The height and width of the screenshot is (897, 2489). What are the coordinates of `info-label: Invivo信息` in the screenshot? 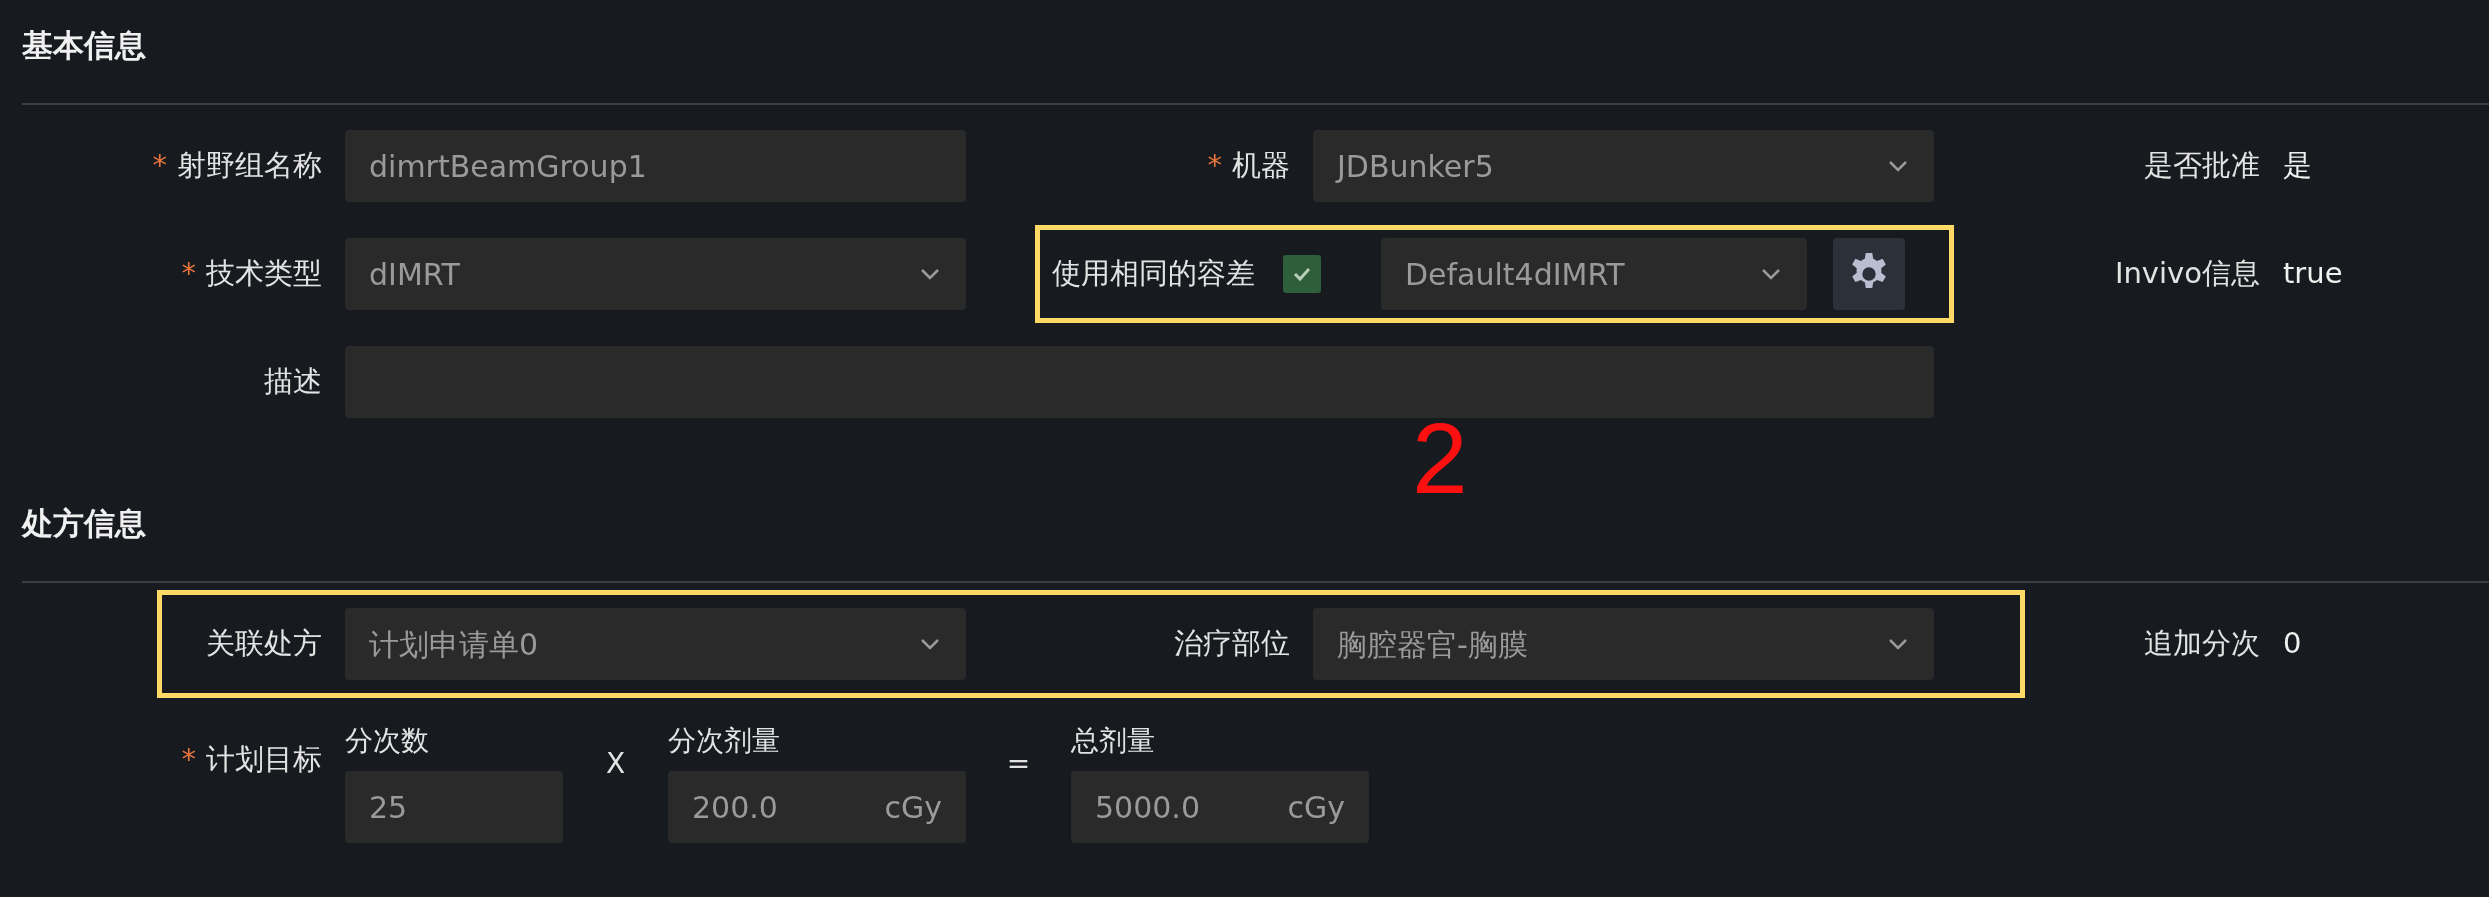 It's located at (2186, 274).